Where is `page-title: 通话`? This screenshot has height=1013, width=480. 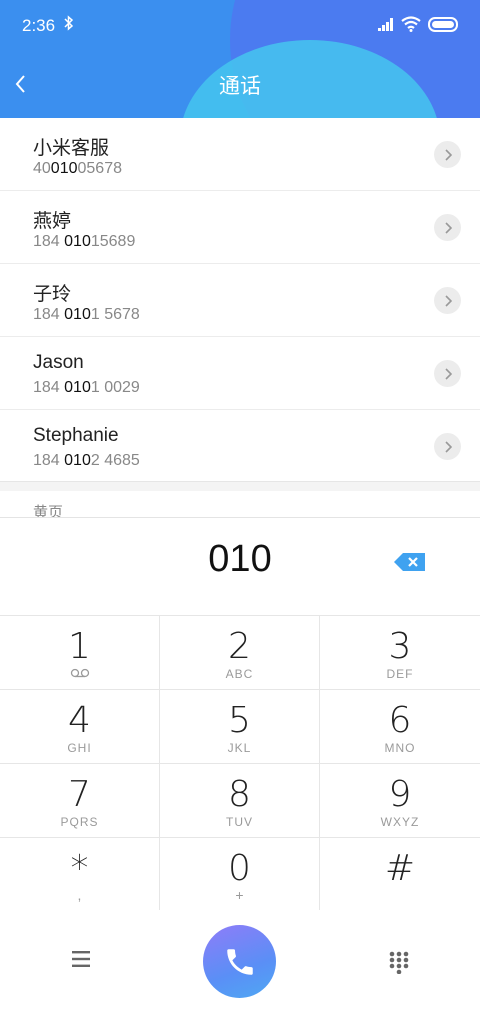 page-title: 通话 is located at coordinates (240, 86).